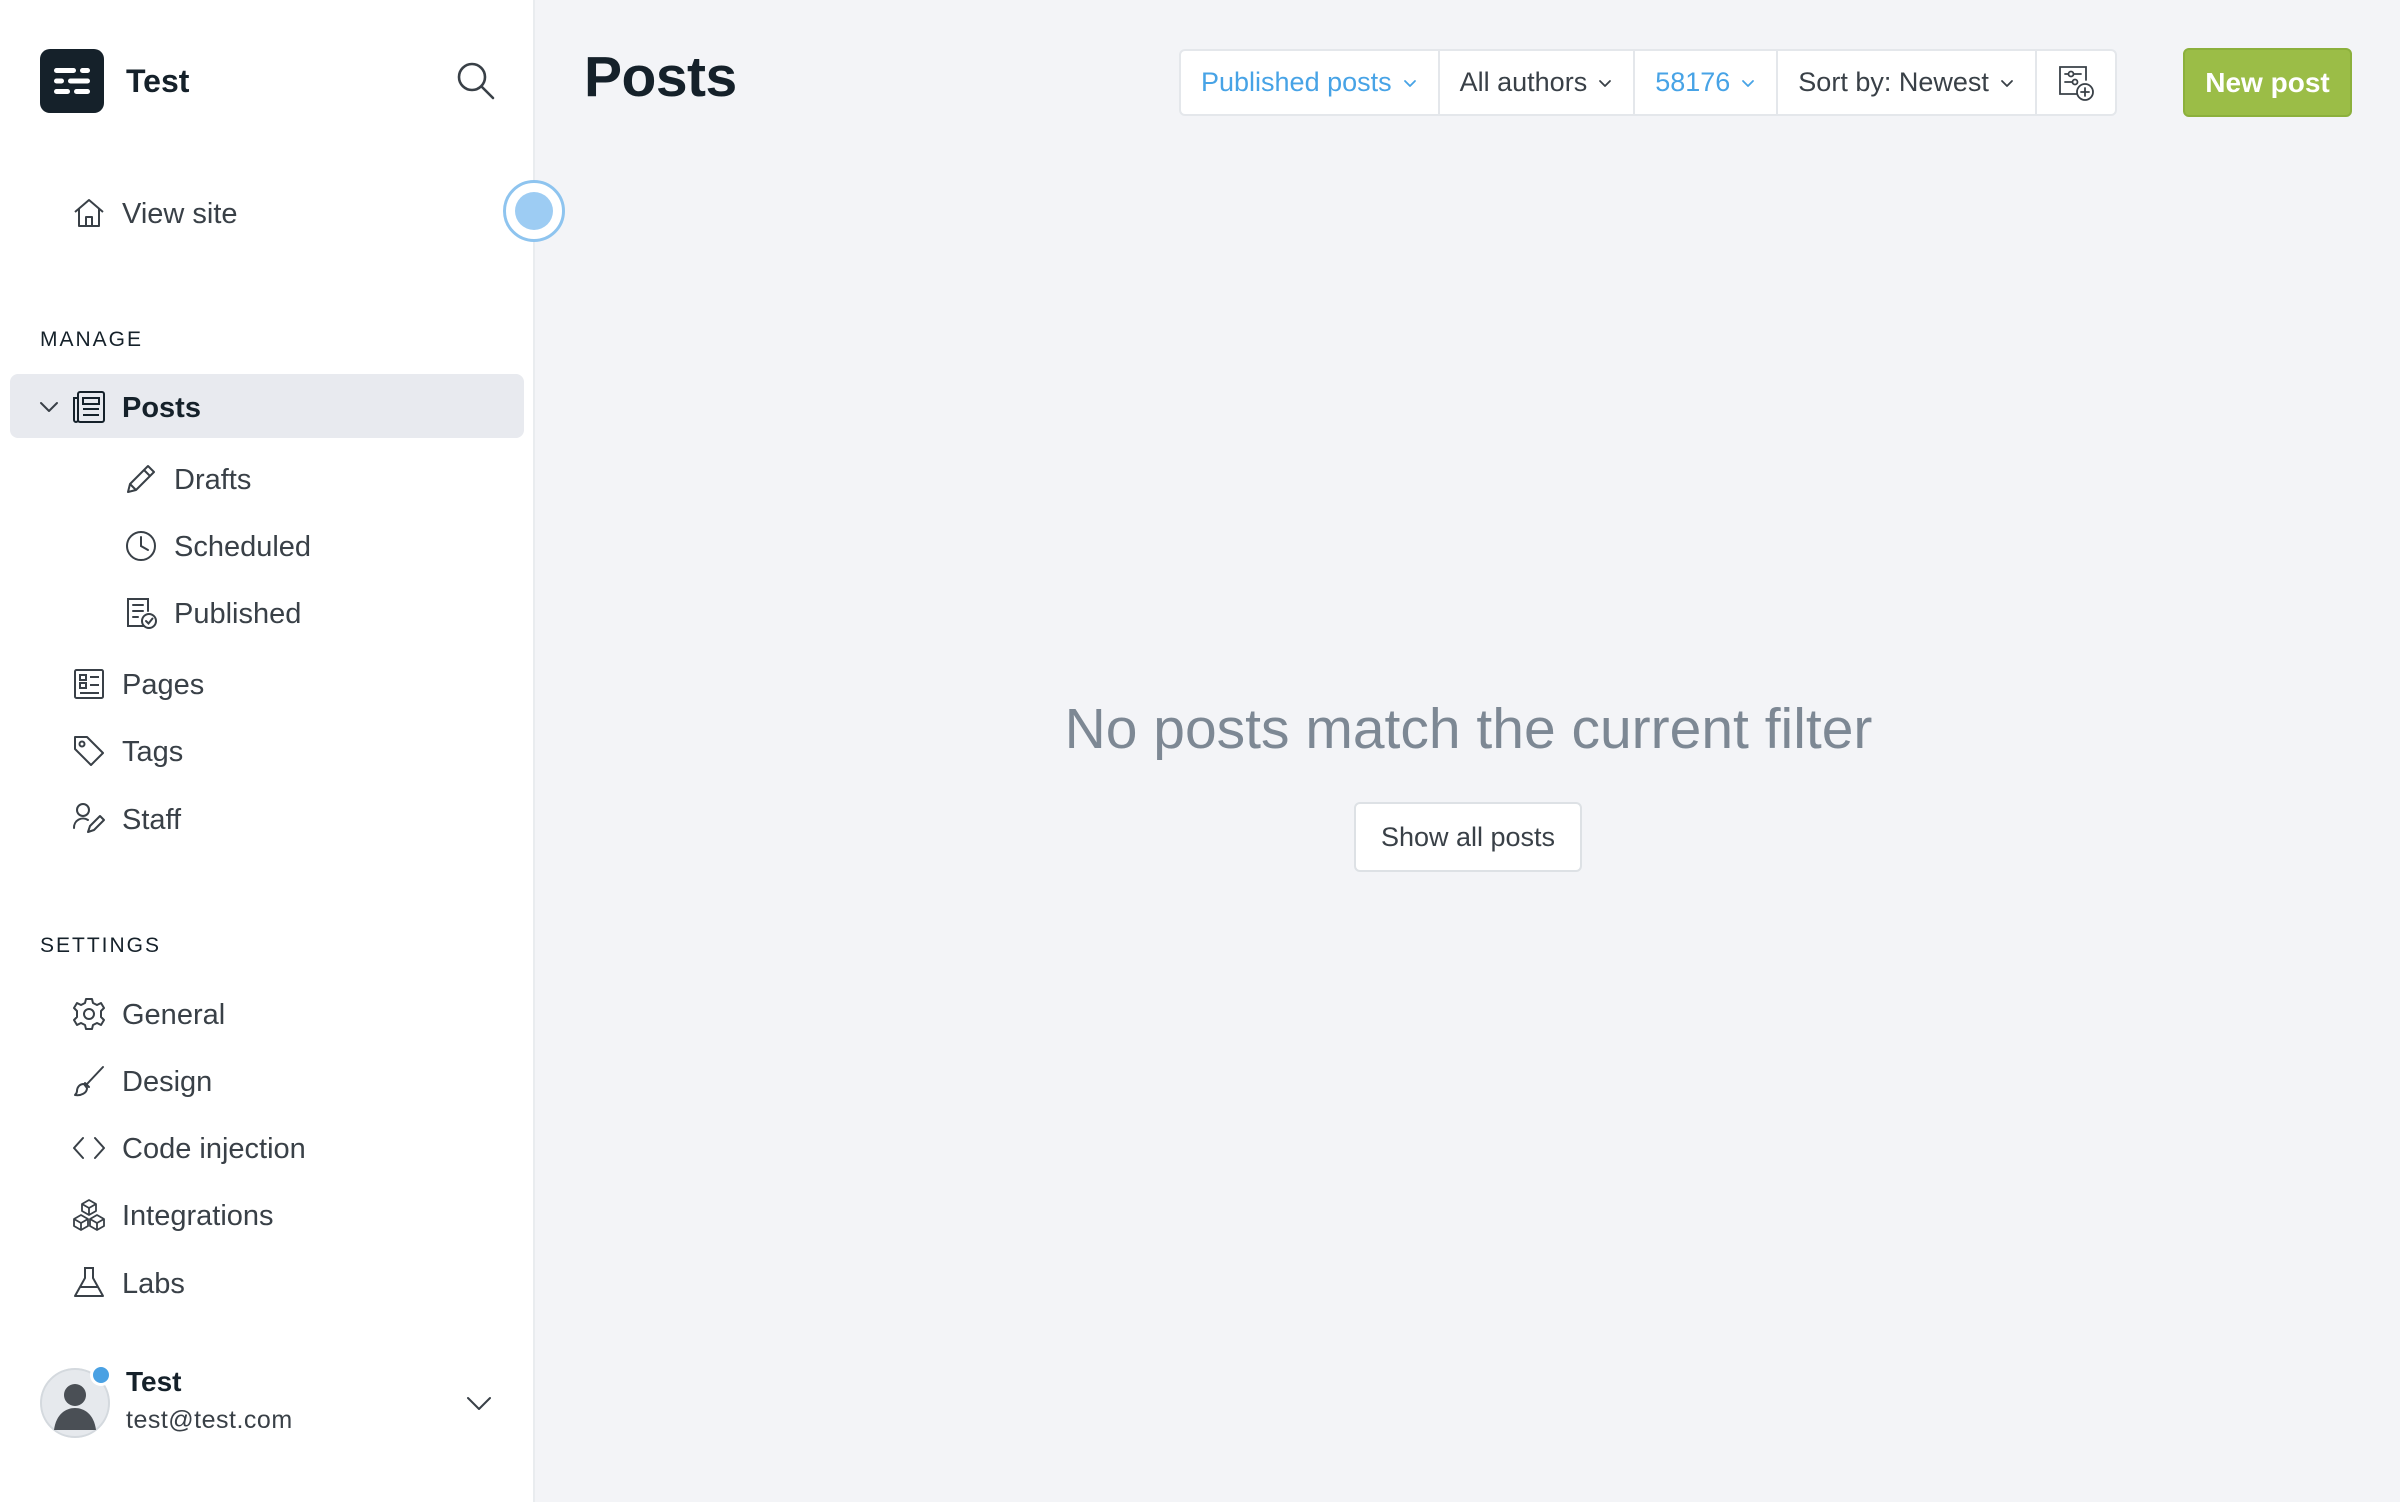 The width and height of the screenshot is (2400, 1502). Describe the element at coordinates (267, 478) in the screenshot. I see `nav-drafts: Drafts` at that location.